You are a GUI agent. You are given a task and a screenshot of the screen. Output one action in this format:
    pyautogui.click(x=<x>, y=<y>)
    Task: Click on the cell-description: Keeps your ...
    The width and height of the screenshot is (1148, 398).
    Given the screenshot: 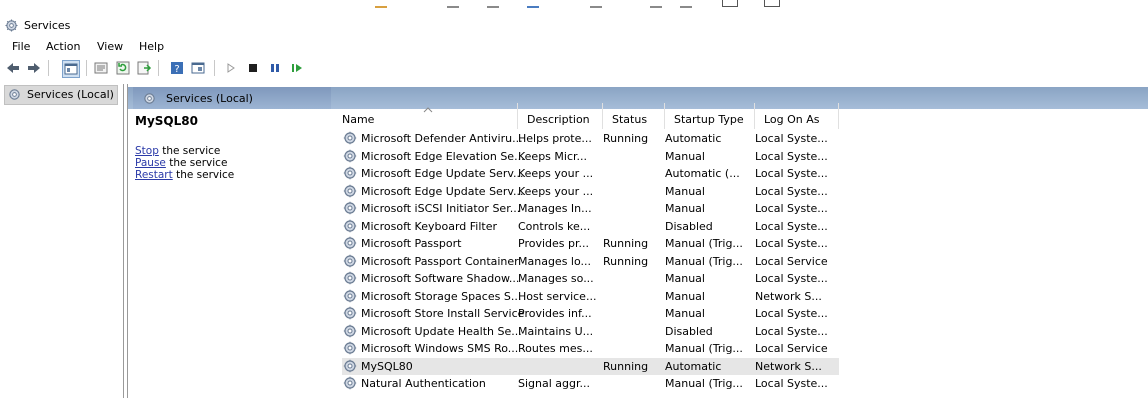 What is the action you would take?
    pyautogui.click(x=556, y=173)
    